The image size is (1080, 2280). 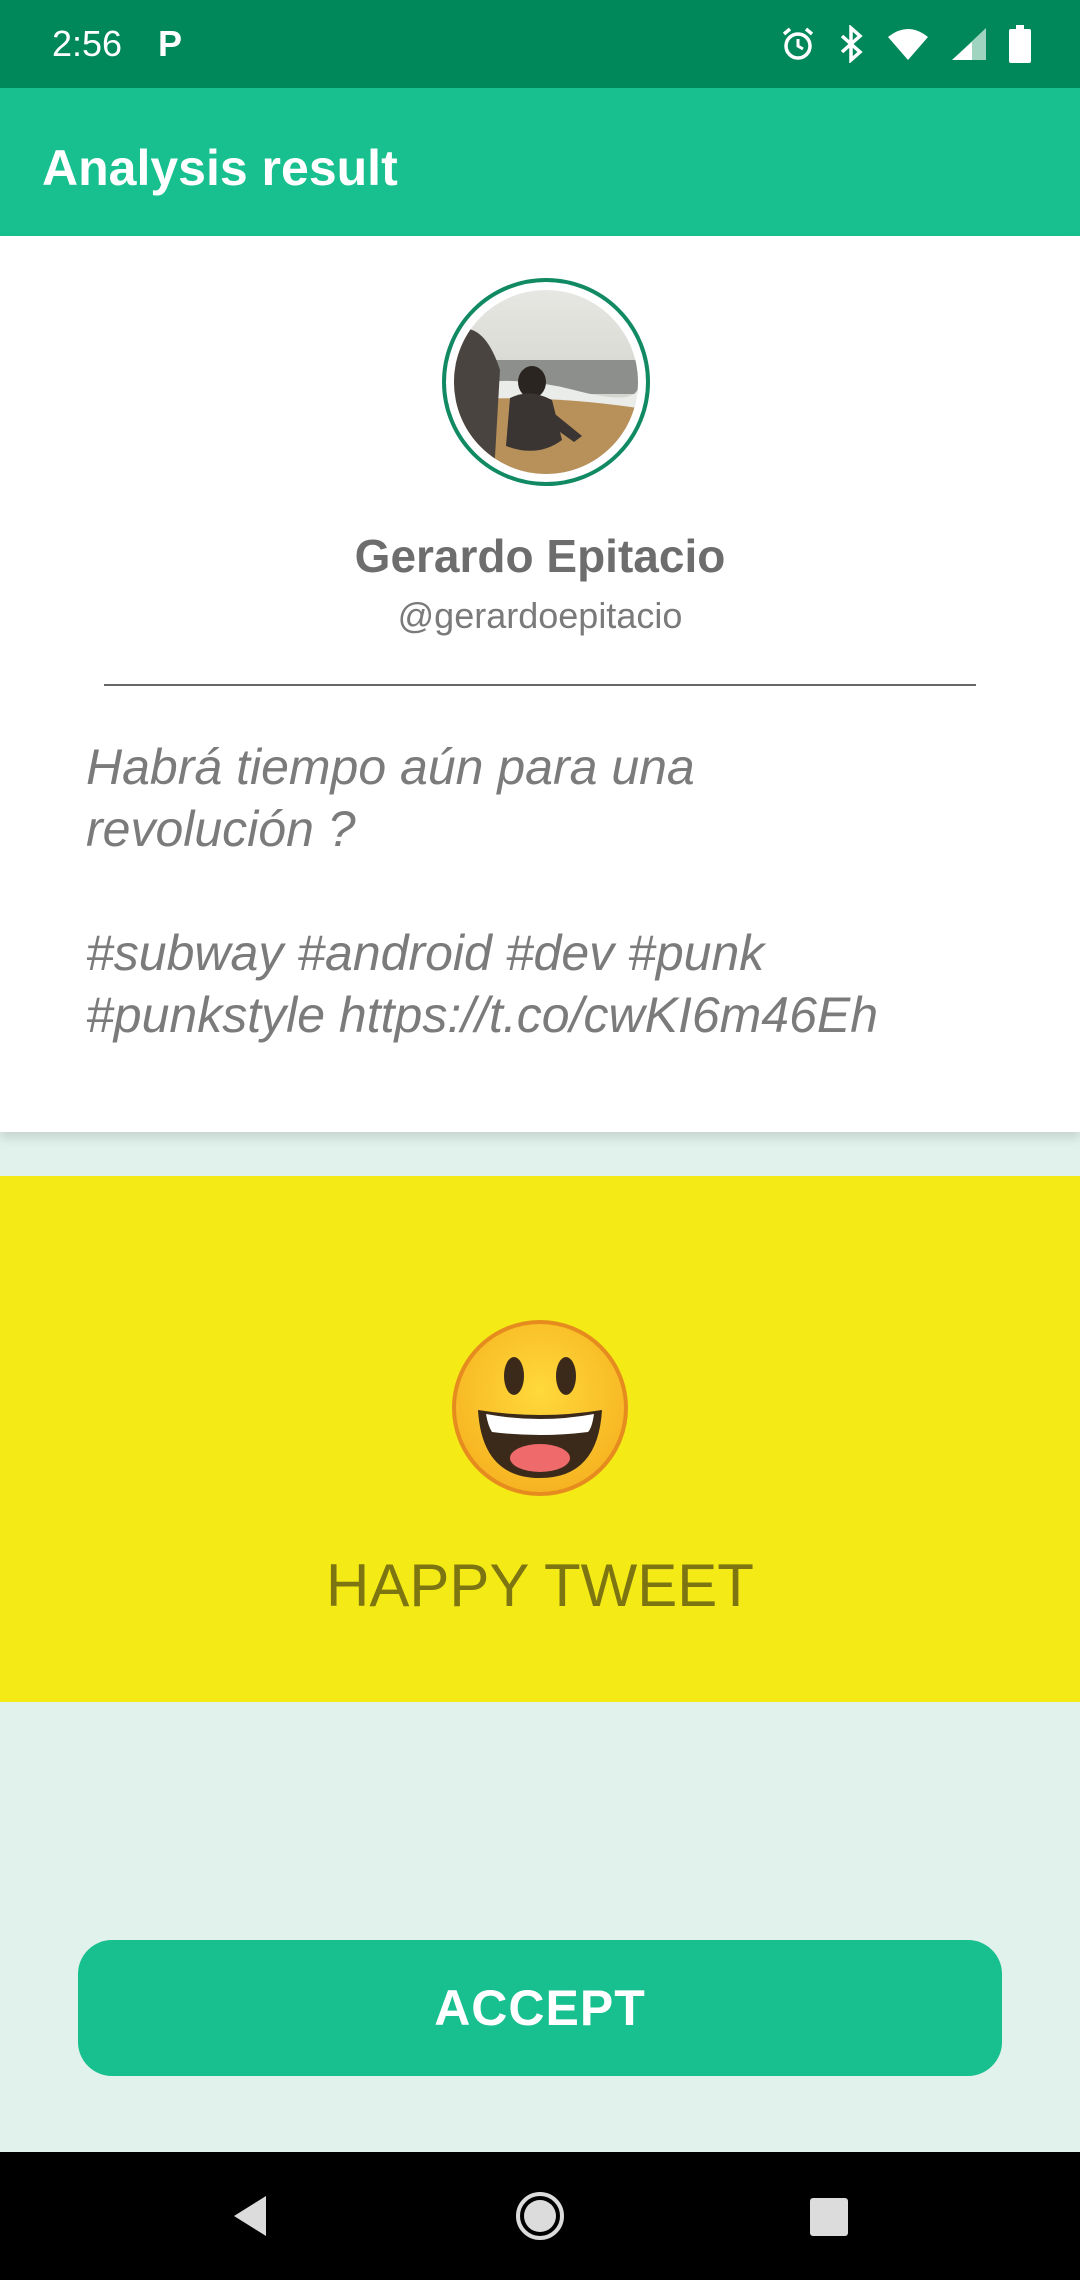 I want to click on user-name: Gerardo Epitacio, so click(x=540, y=556).